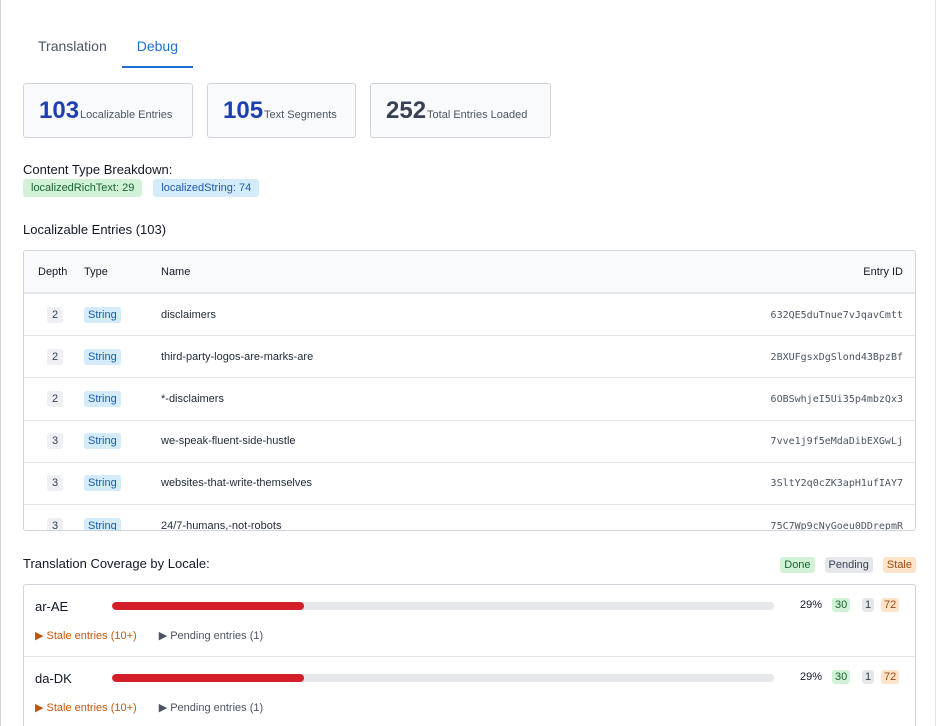 This screenshot has height=726, width=936. Describe the element at coordinates (53, 678) in the screenshot. I see `locale-name: da-DK` at that location.